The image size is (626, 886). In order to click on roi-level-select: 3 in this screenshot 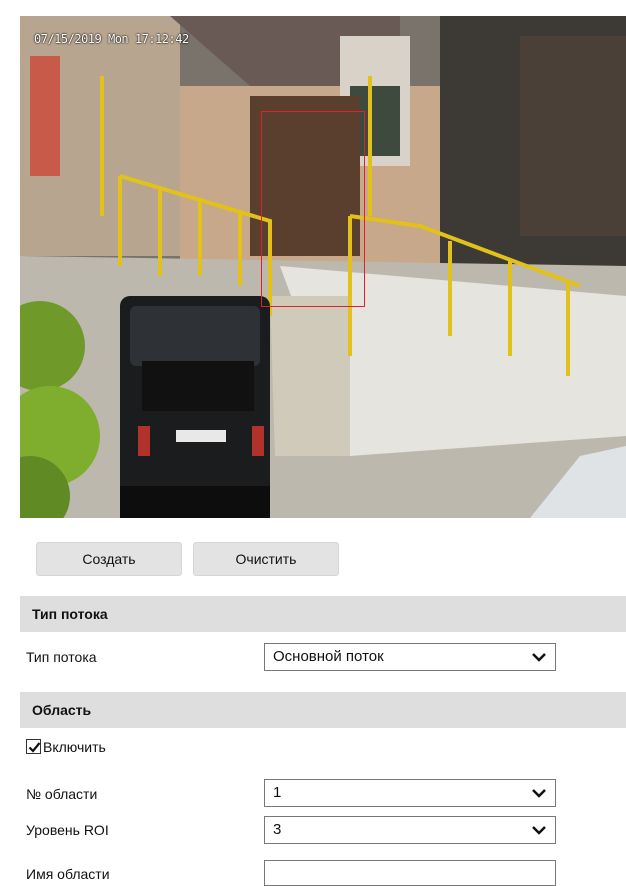, I will do `click(410, 830)`.